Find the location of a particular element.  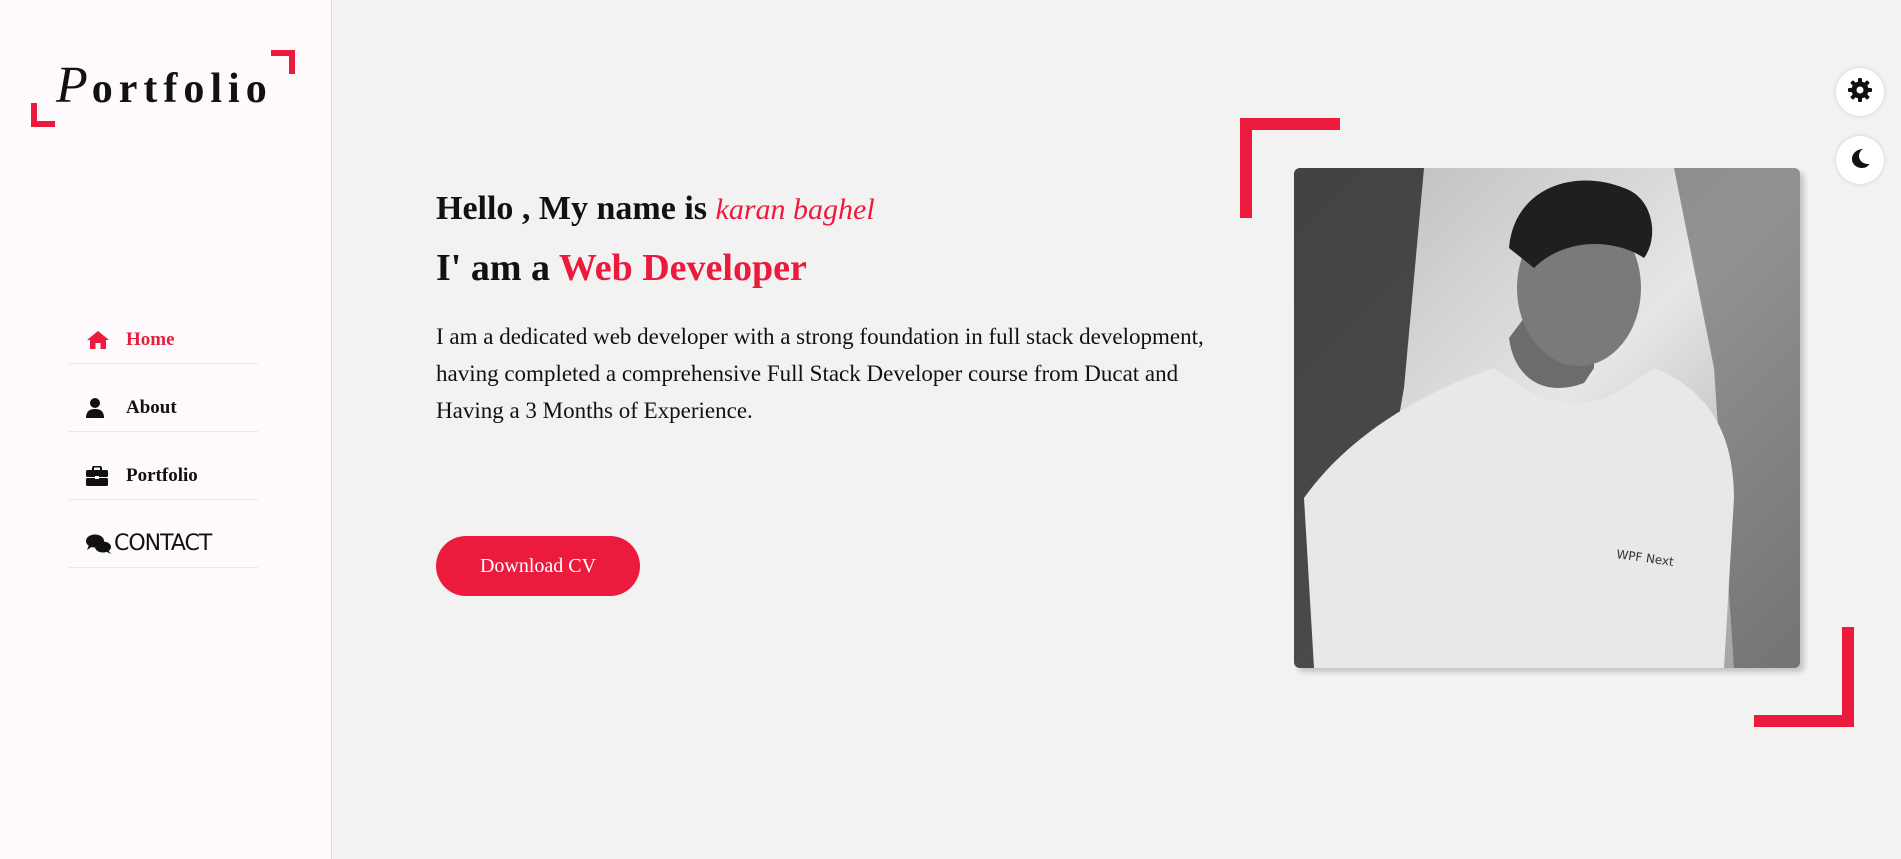

gear-icon is located at coordinates (1860, 92).